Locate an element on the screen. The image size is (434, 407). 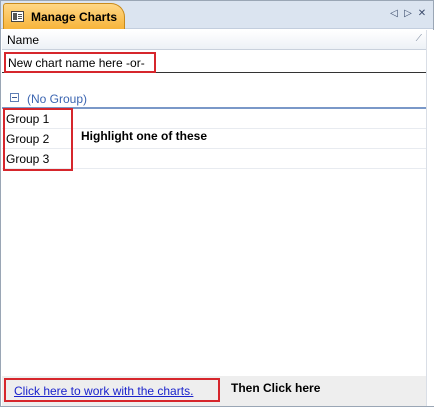
highlight-annotation-text: Highlight one of these is located at coordinates (144, 136).